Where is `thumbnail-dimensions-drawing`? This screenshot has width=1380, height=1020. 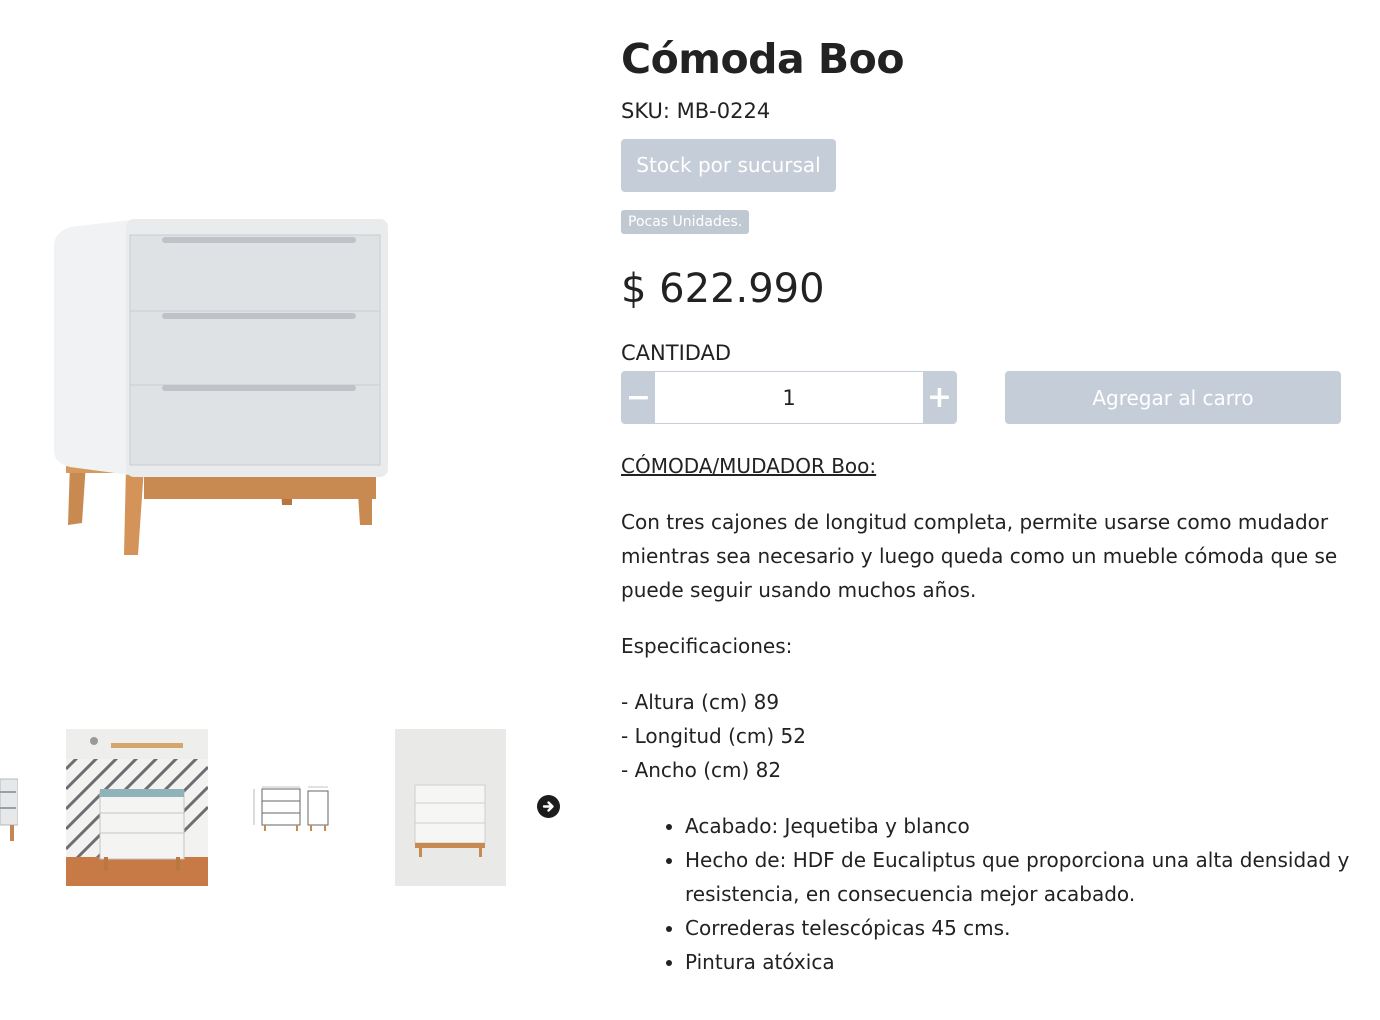
thumbnail-dimensions-drawing is located at coordinates (293, 807).